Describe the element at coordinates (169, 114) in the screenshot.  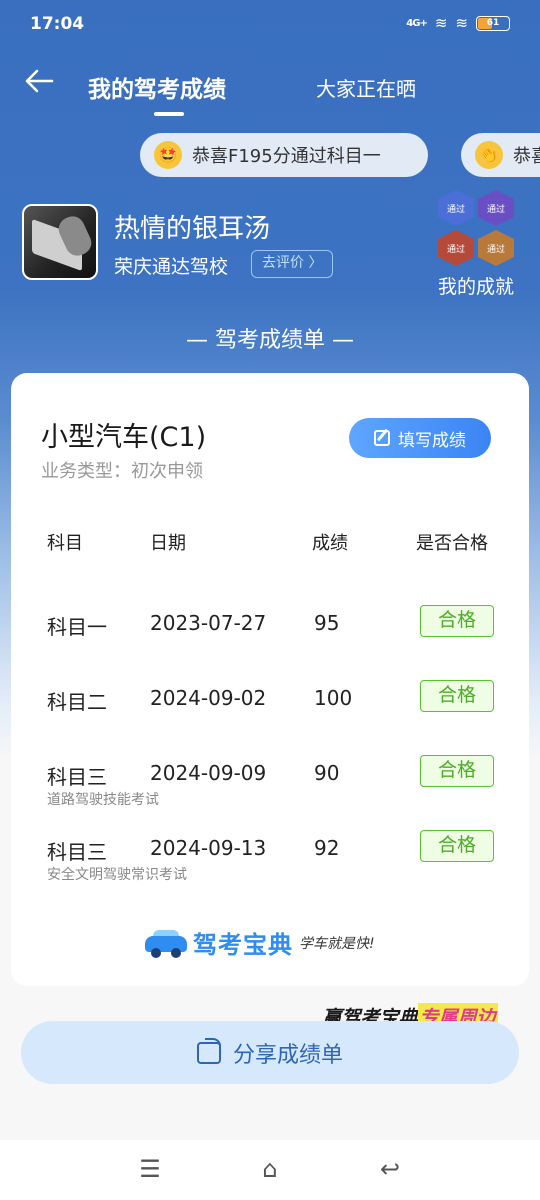
I see `tab-indicator` at that location.